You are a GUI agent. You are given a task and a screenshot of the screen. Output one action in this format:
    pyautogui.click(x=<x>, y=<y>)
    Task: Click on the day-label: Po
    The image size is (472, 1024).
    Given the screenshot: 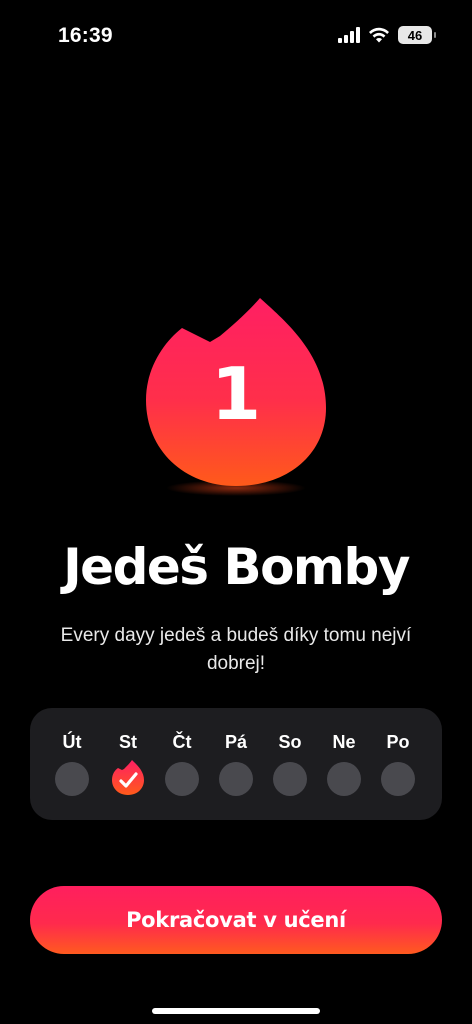 What is the action you would take?
    pyautogui.click(x=398, y=742)
    